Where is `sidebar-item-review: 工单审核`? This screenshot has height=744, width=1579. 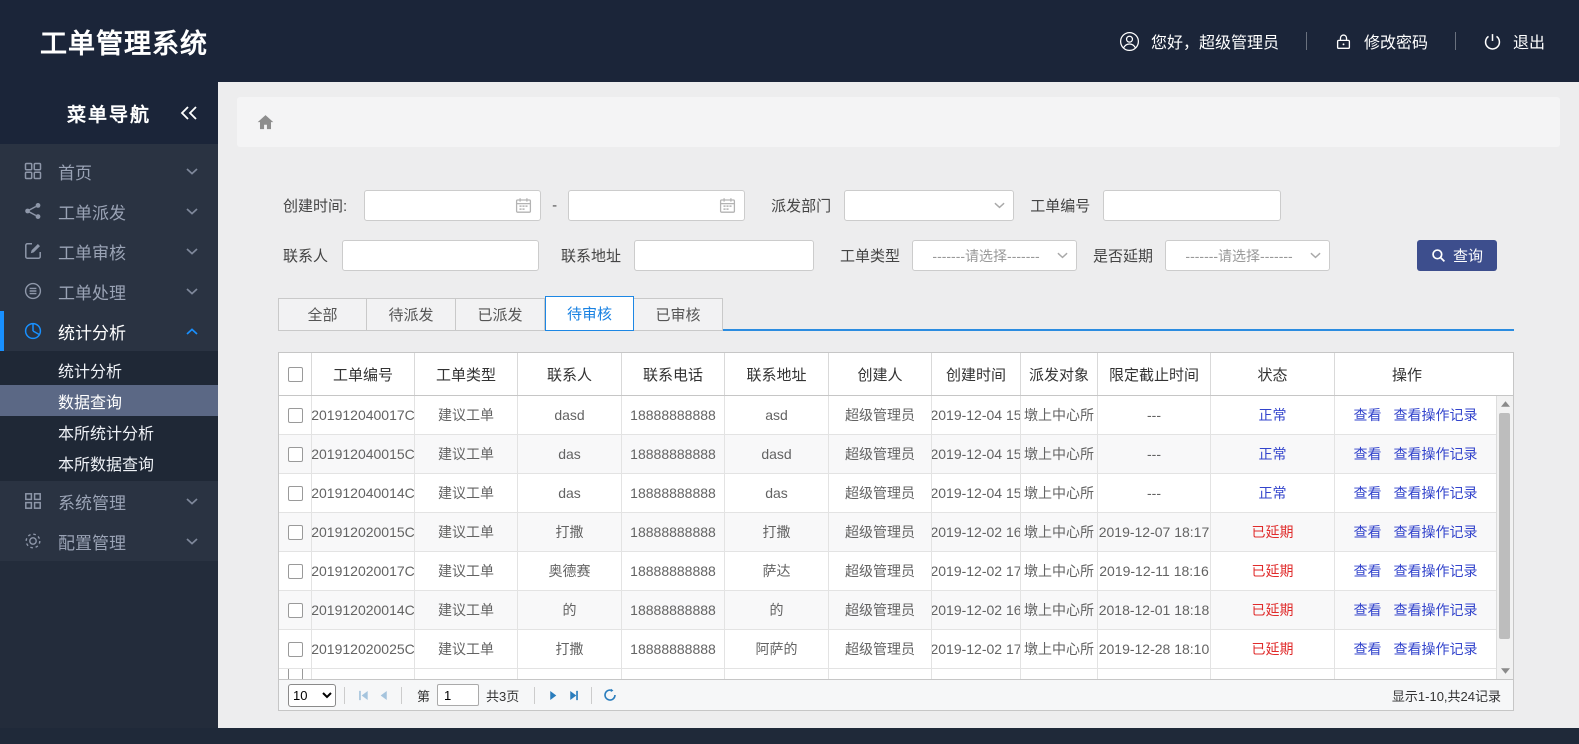
sidebar-item-review: 工单审核 is located at coordinates (109, 251).